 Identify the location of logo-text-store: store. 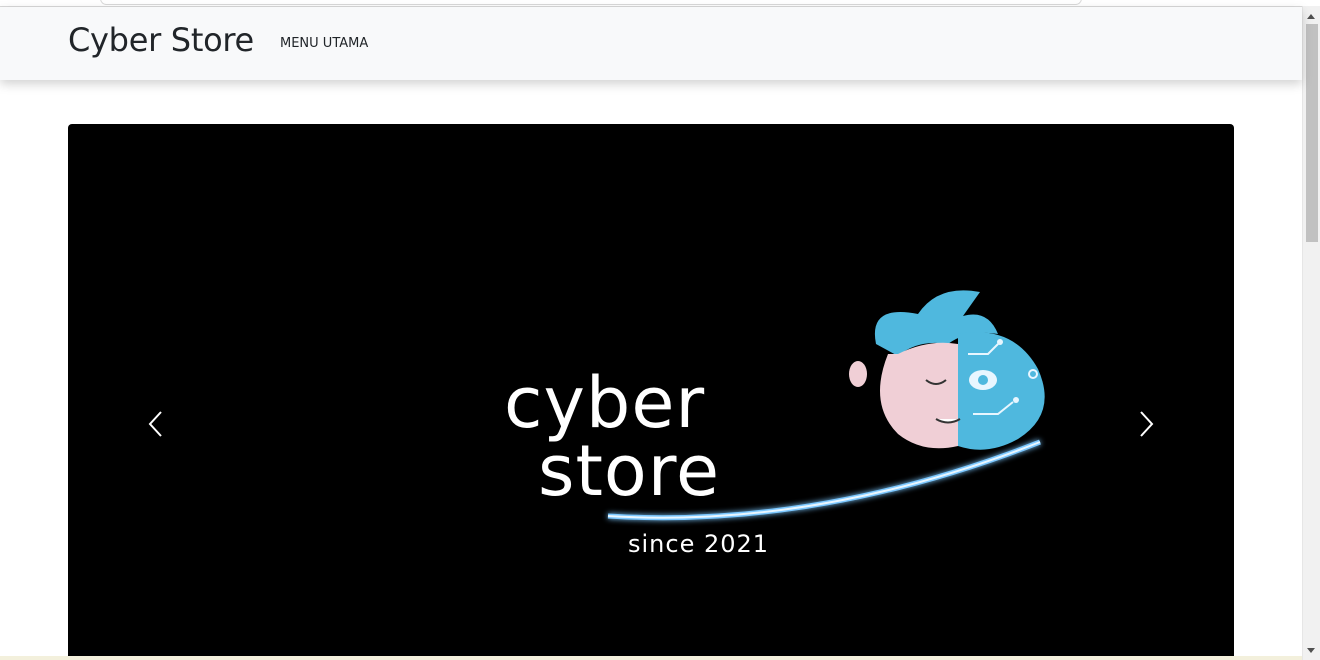
(629, 471).